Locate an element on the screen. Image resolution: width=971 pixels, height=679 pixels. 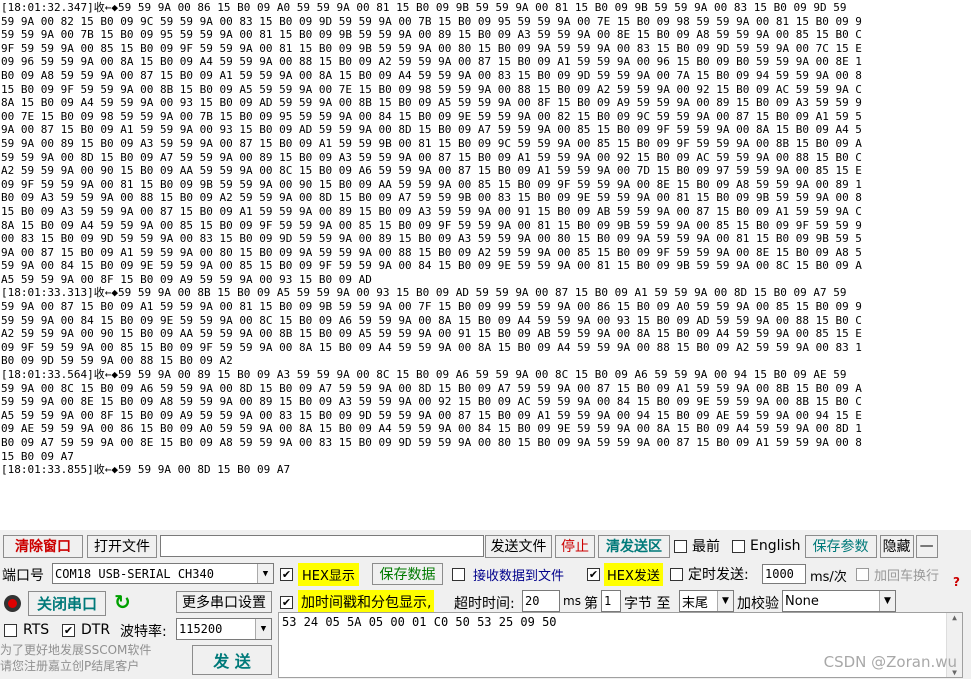
topmost-option: 最前 is located at coordinates (697, 546).